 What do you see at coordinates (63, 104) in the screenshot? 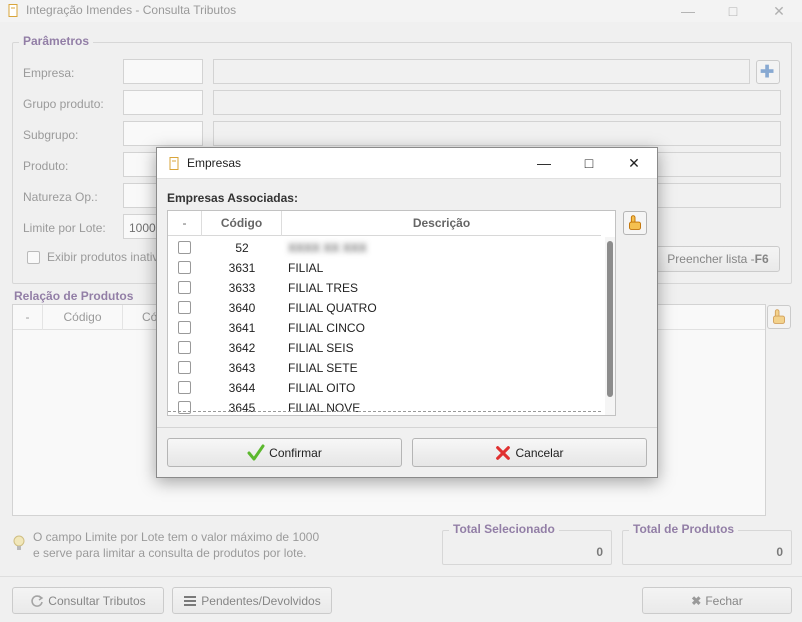
I see `grupo-label: Grupo produto:` at bounding box center [63, 104].